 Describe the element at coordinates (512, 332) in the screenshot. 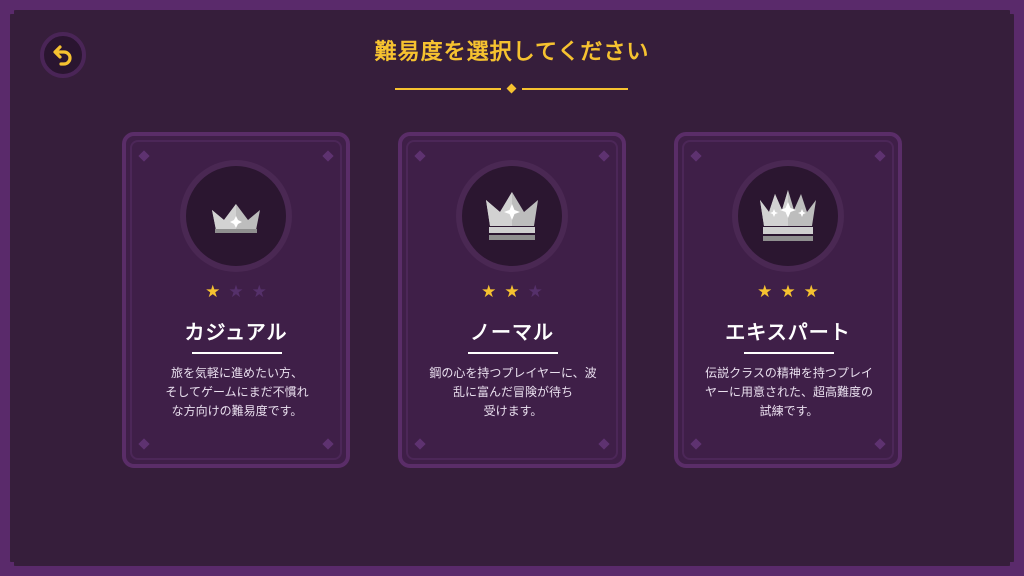

I see `difficulty-title: ノーマル` at that location.